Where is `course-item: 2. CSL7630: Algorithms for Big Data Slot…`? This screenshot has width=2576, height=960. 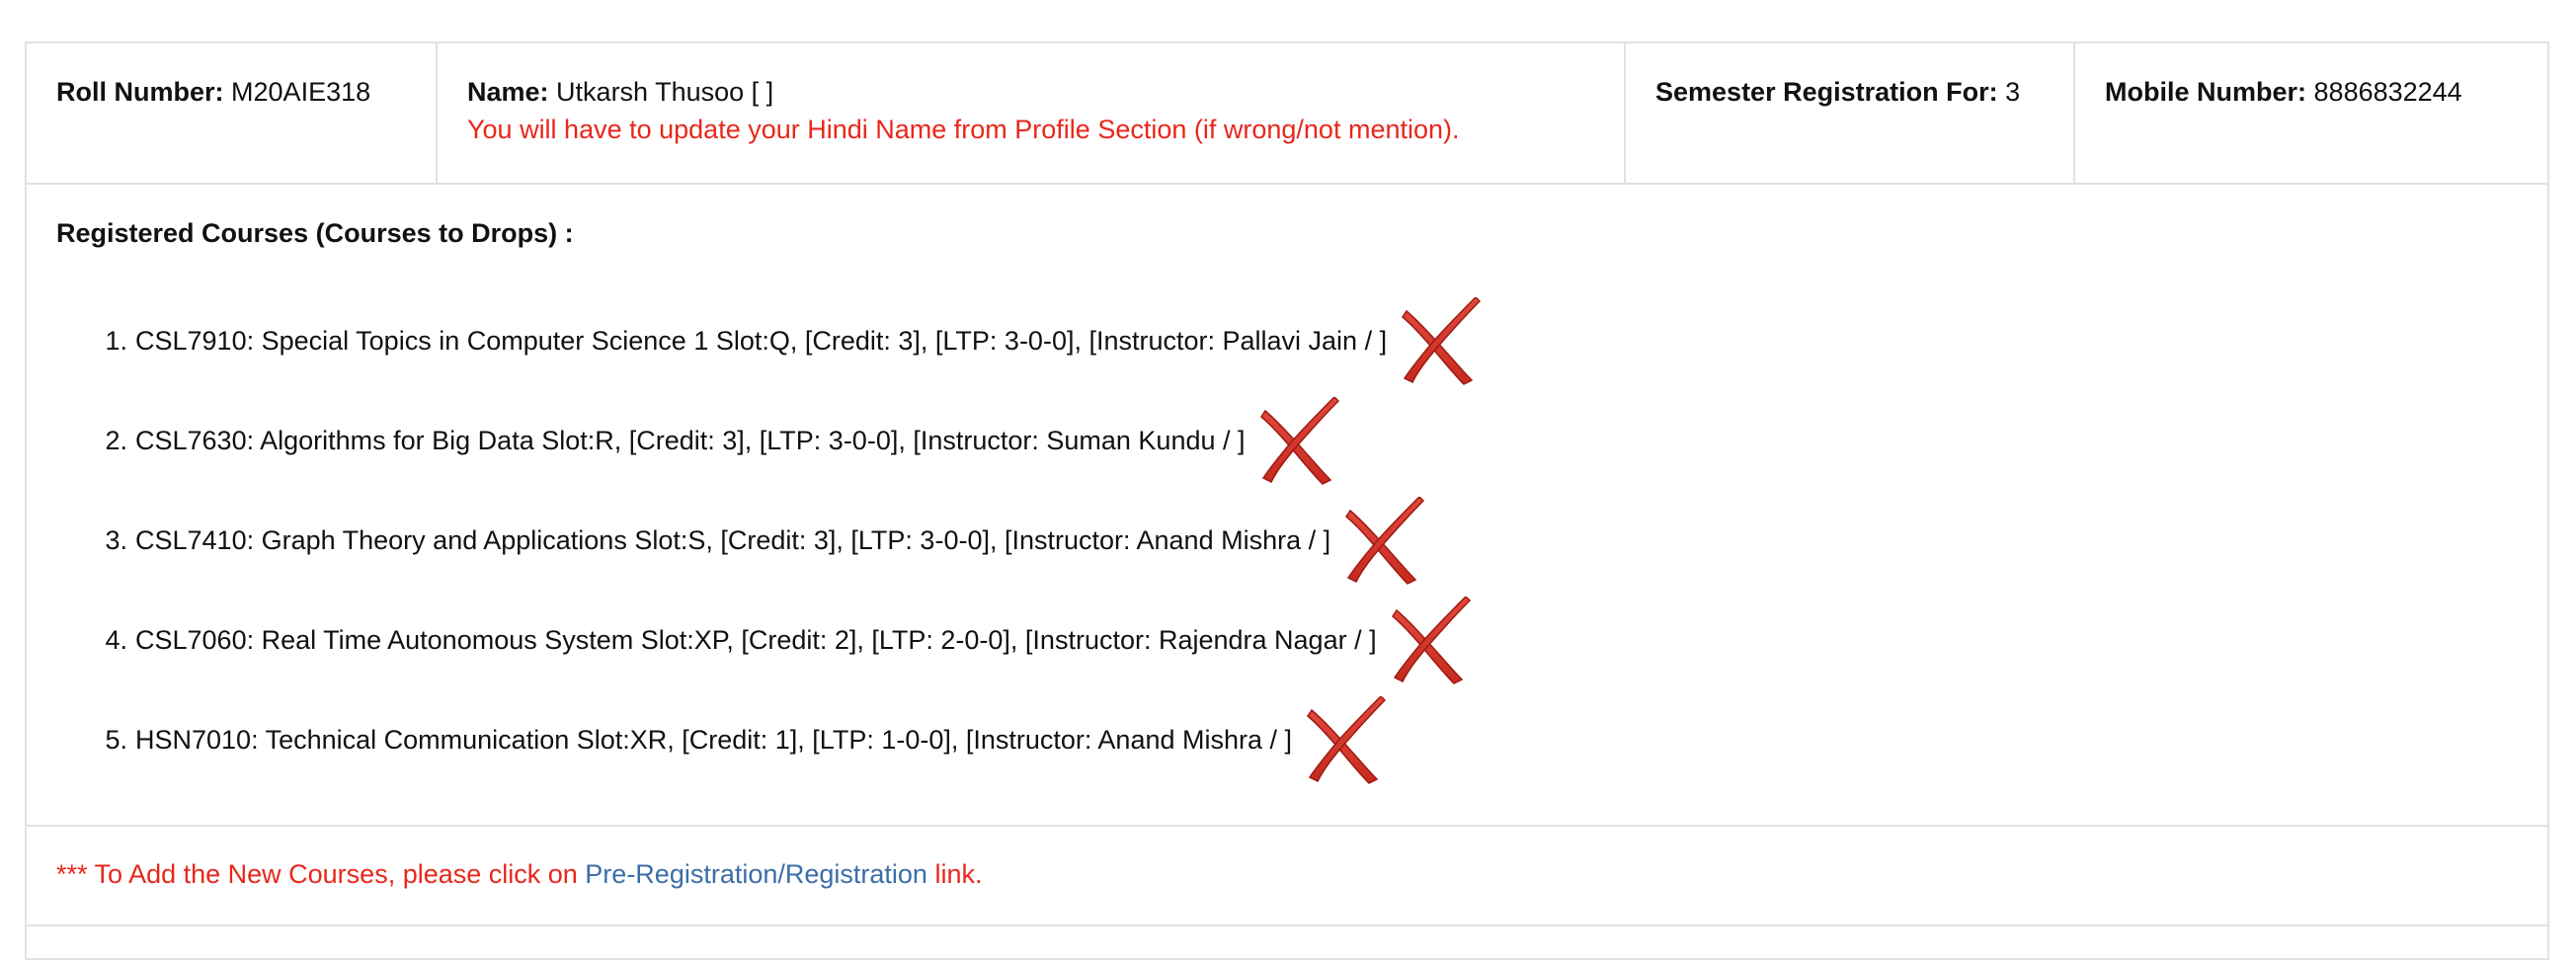
course-item: 2. CSL7630: Algorithms for Big Data Slot… is located at coordinates (757, 441).